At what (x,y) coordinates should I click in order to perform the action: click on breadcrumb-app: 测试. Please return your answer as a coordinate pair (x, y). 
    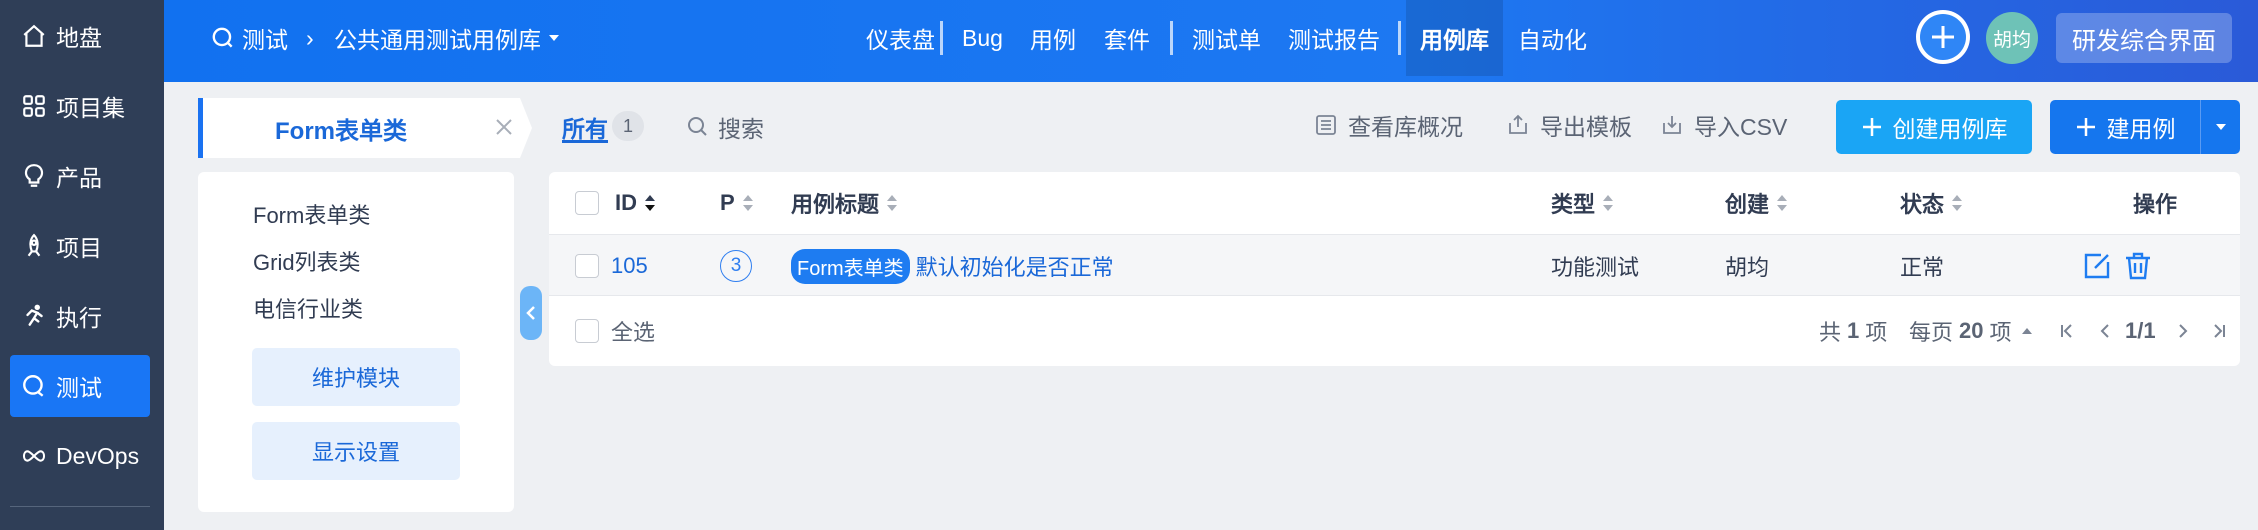
    Looking at the image, I should click on (249, 38).